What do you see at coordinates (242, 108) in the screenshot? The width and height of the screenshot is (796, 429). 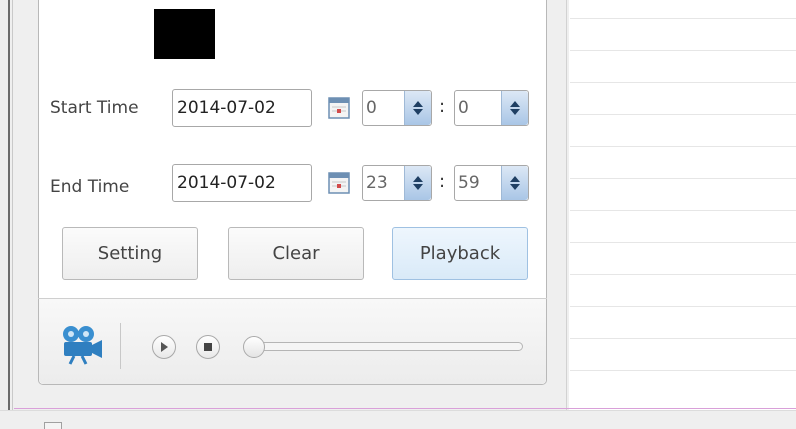 I see `start-date-field: 2014-07-02` at bounding box center [242, 108].